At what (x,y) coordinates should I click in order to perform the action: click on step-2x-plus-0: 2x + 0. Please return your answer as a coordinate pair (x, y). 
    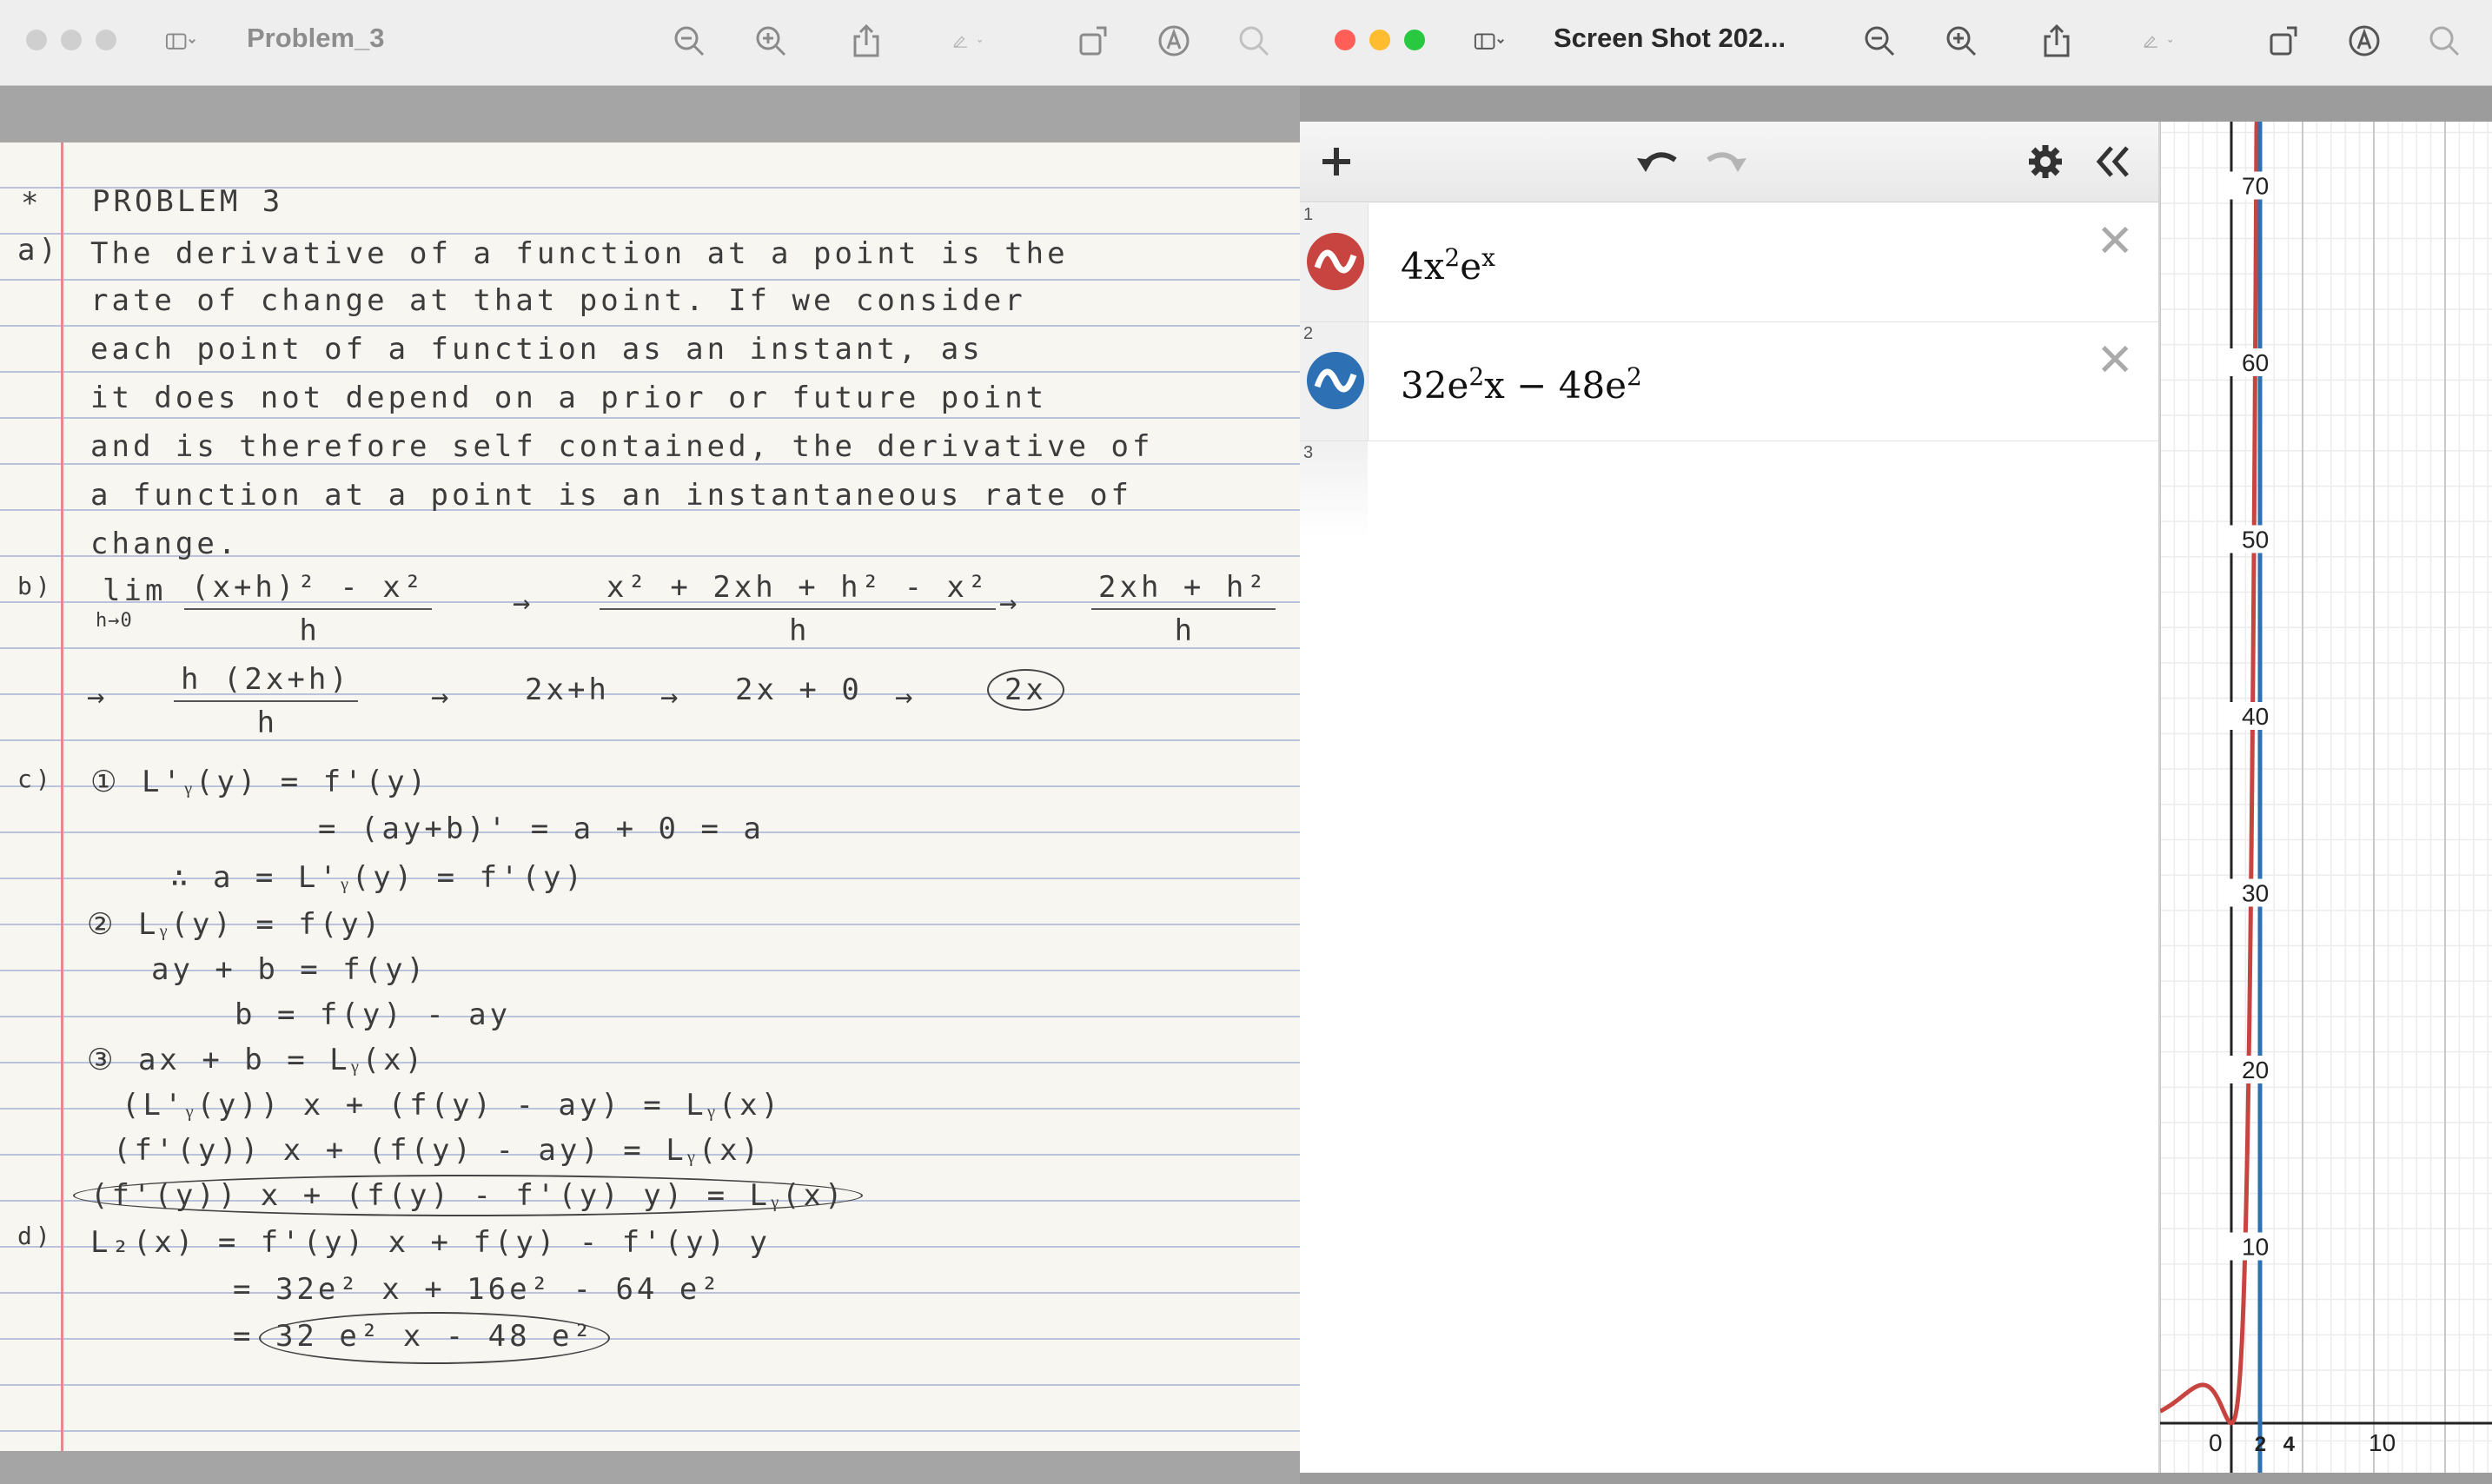
    Looking at the image, I should click on (799, 689).